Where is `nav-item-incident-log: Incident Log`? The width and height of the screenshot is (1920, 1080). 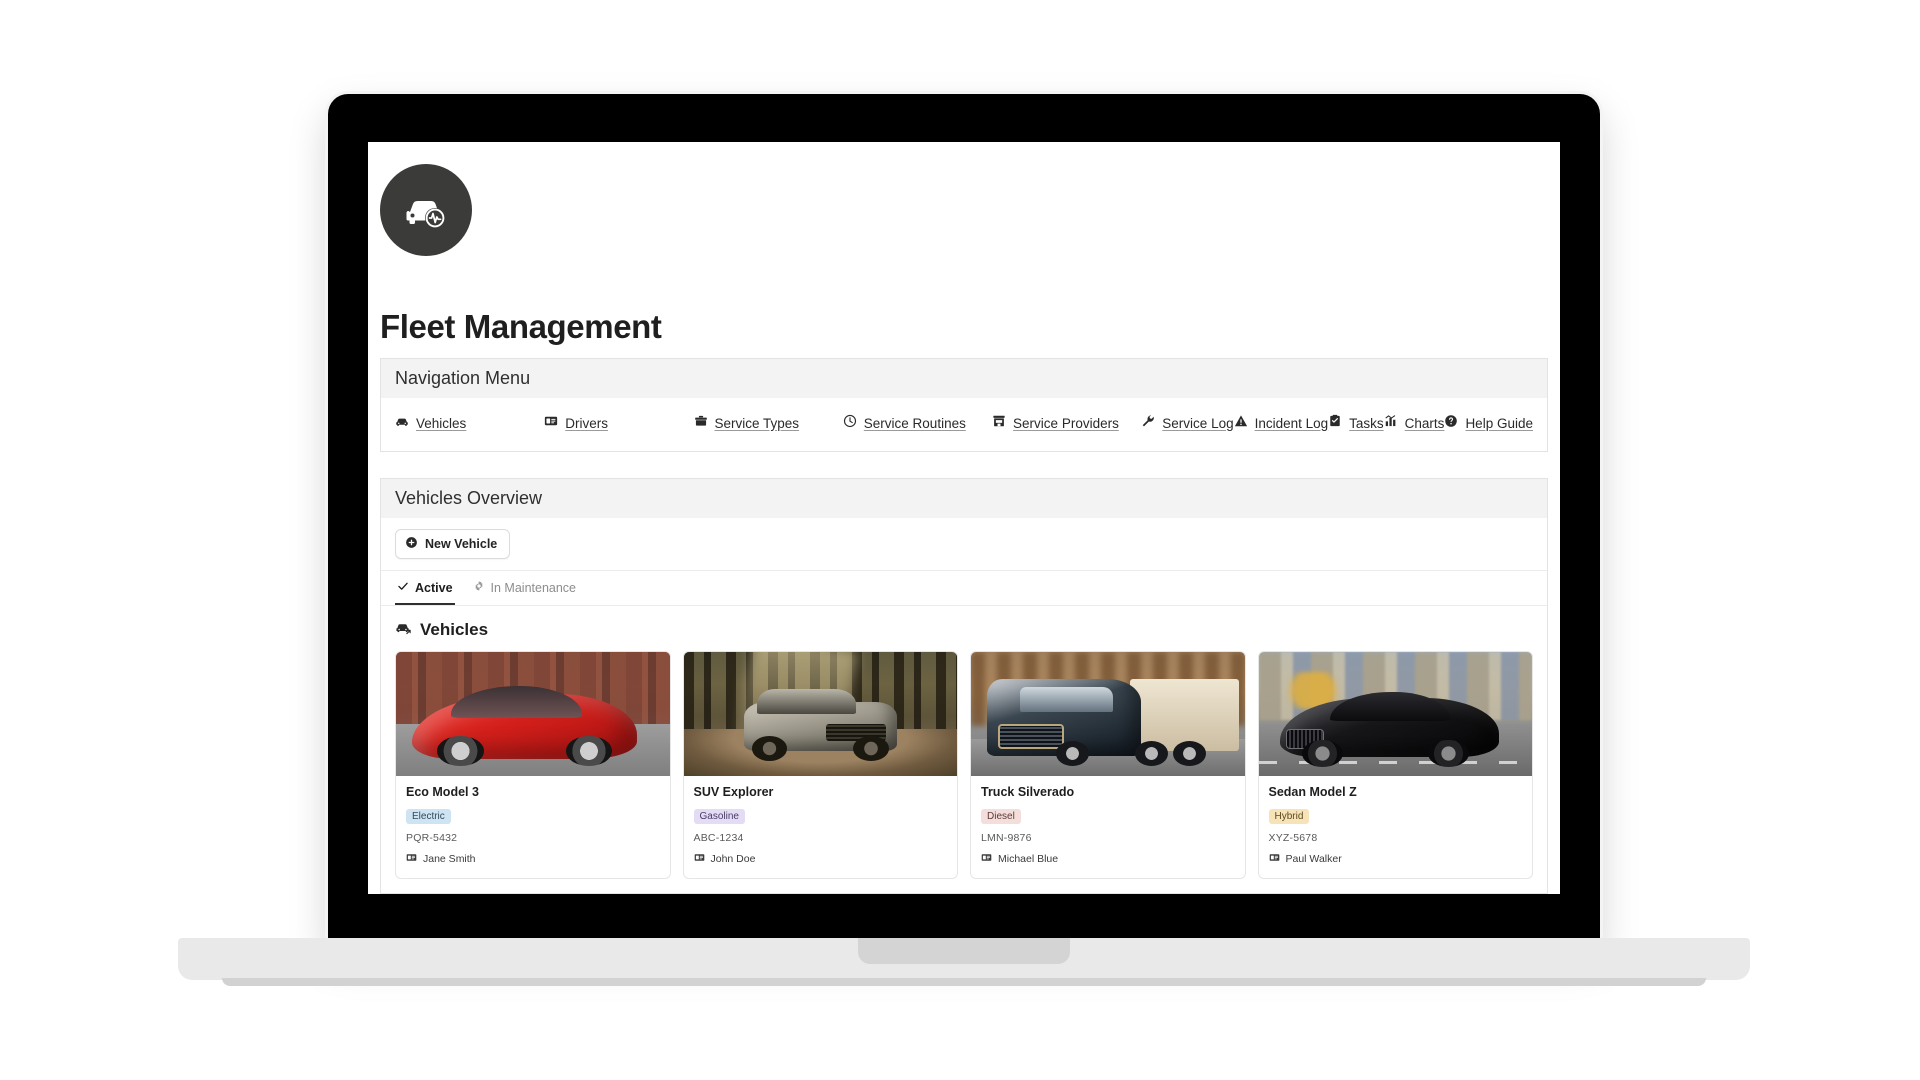
nav-item-incident-log: Incident Log is located at coordinates (1281, 423).